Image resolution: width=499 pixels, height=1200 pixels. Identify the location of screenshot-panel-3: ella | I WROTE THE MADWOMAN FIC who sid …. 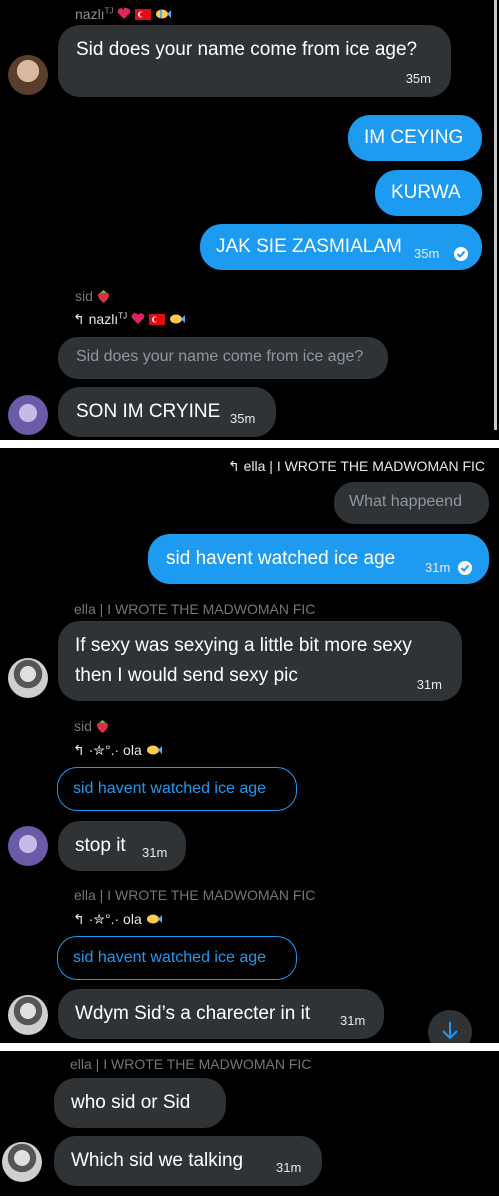
(249, 1123).